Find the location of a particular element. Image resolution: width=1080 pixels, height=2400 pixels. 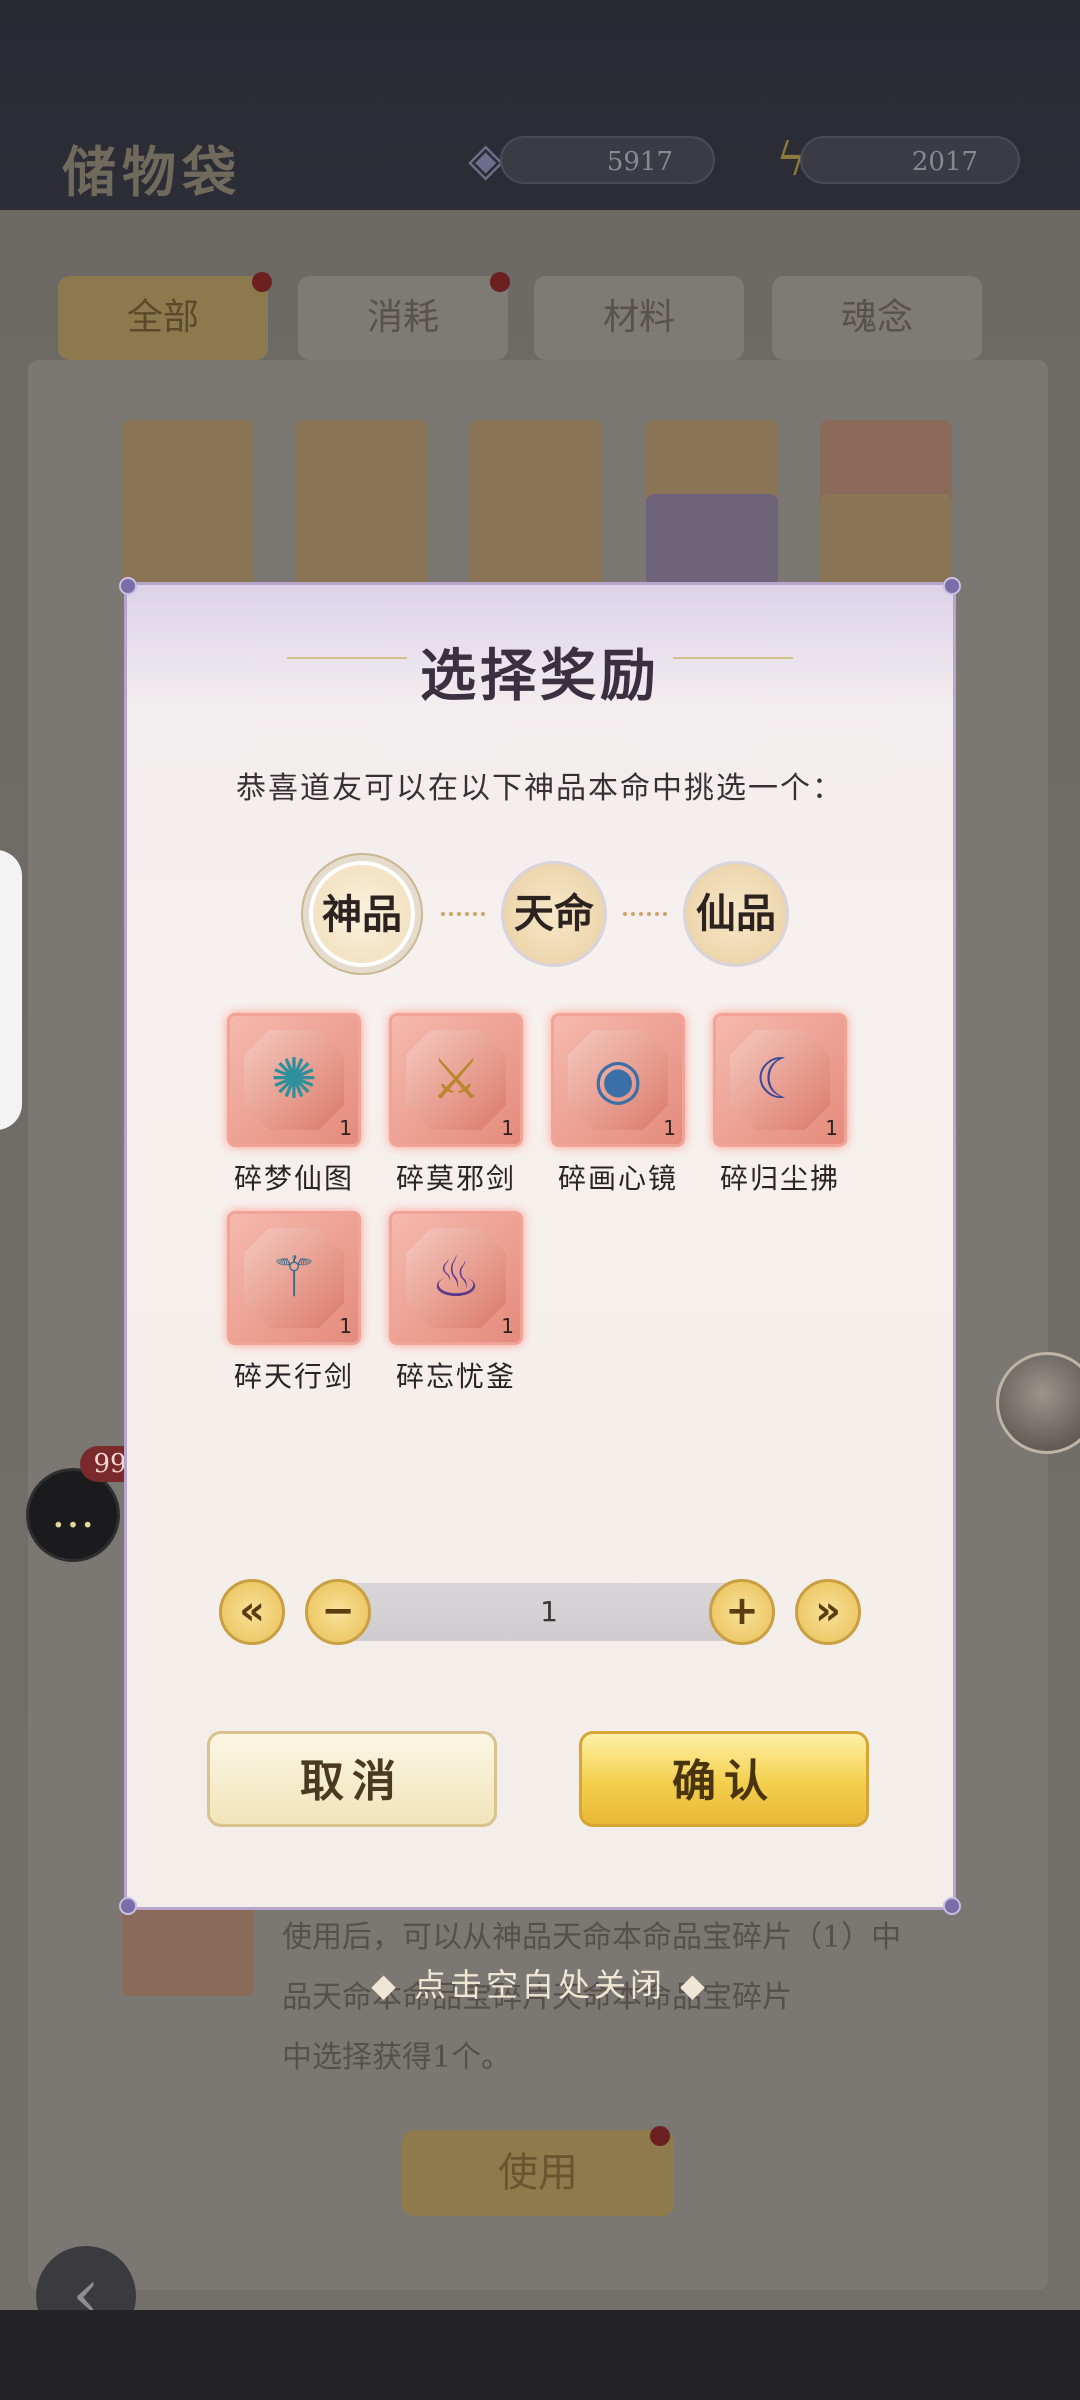

item-name: 碎天行剑 is located at coordinates (293, 1376).